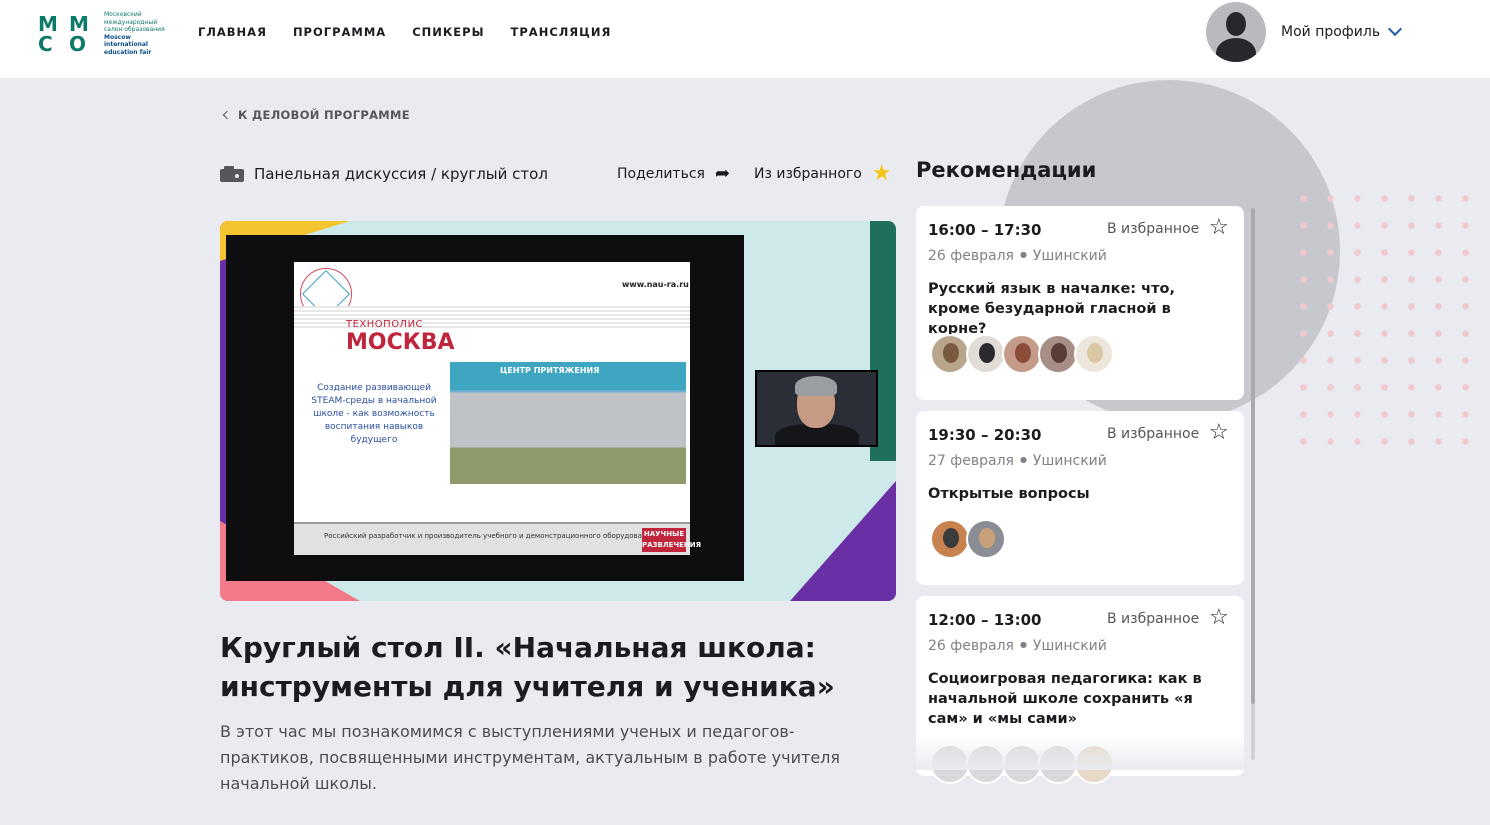 This screenshot has width=1490, height=825. I want to click on nav-home: ГЛАВНАЯ, so click(232, 32).